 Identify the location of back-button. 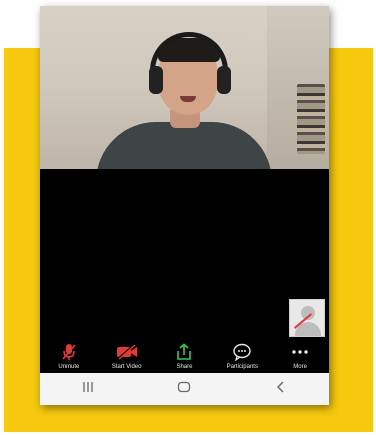
(281, 389).